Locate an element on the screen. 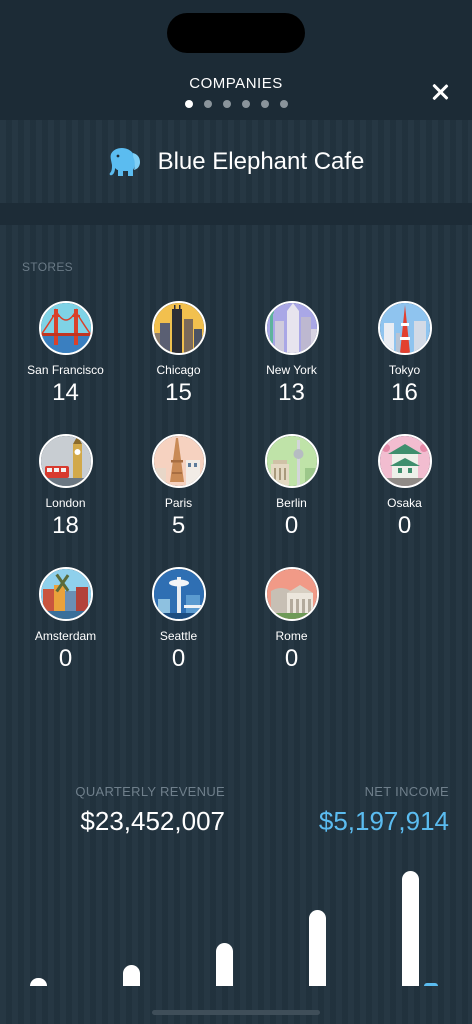  store-count: 13 is located at coordinates (291, 392).